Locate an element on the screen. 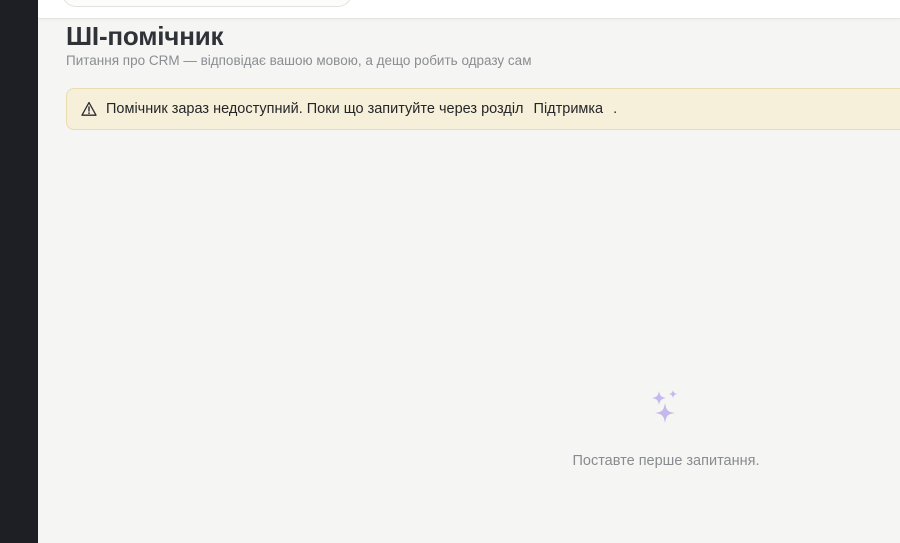 Image resolution: width=900 pixels, height=543 pixels. sparkle-icon is located at coordinates (664, 406).